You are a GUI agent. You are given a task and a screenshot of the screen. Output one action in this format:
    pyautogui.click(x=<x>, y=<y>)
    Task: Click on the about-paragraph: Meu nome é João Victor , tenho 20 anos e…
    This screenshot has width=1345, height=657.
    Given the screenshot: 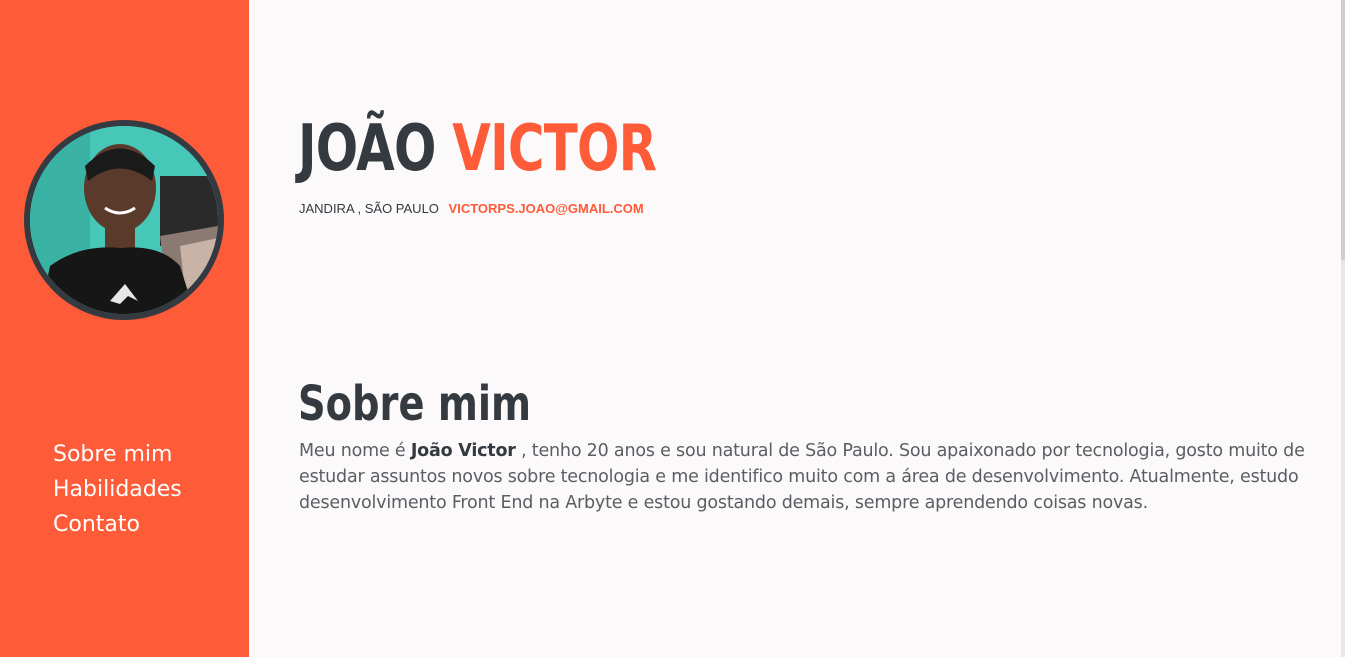 What is the action you would take?
    pyautogui.click(x=811, y=477)
    